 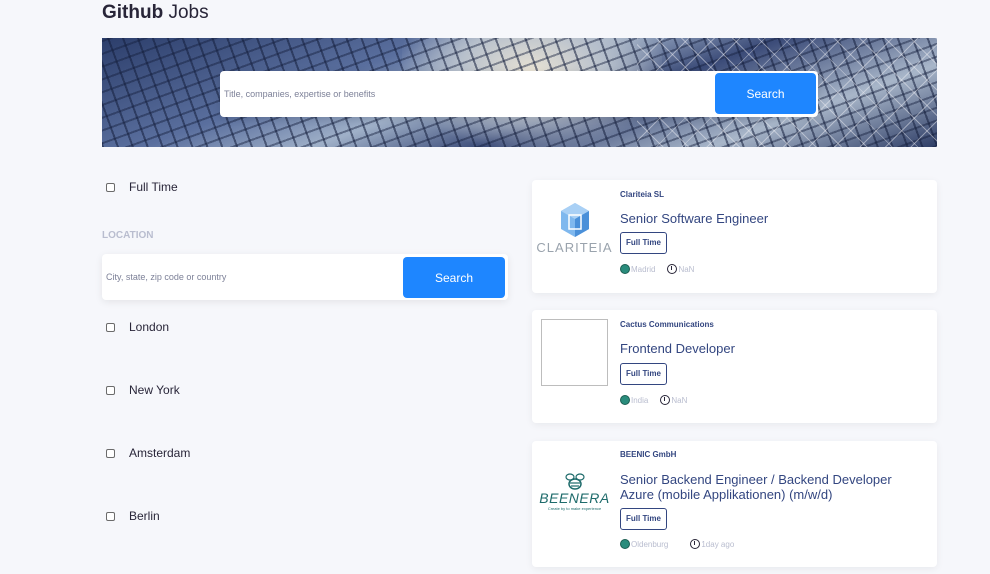 I want to click on clariteia-wordmark: CLARITEIA, so click(x=574, y=247).